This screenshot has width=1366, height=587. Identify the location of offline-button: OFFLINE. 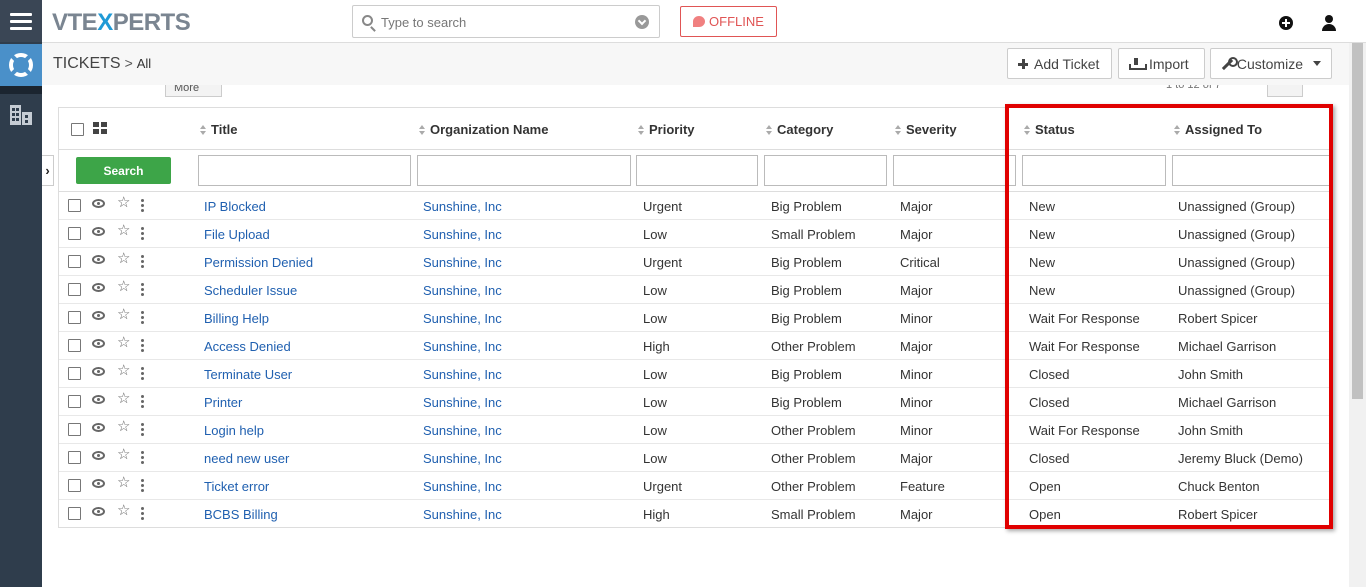
(728, 21).